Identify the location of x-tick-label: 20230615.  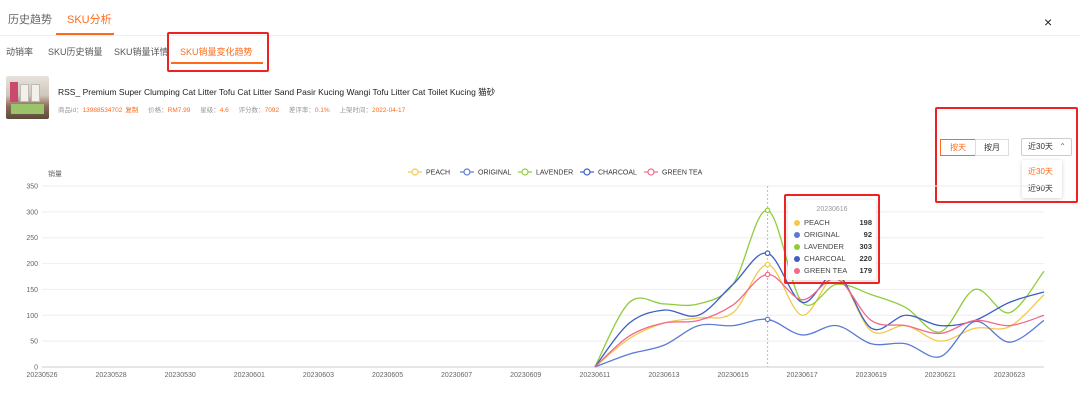
(732, 375).